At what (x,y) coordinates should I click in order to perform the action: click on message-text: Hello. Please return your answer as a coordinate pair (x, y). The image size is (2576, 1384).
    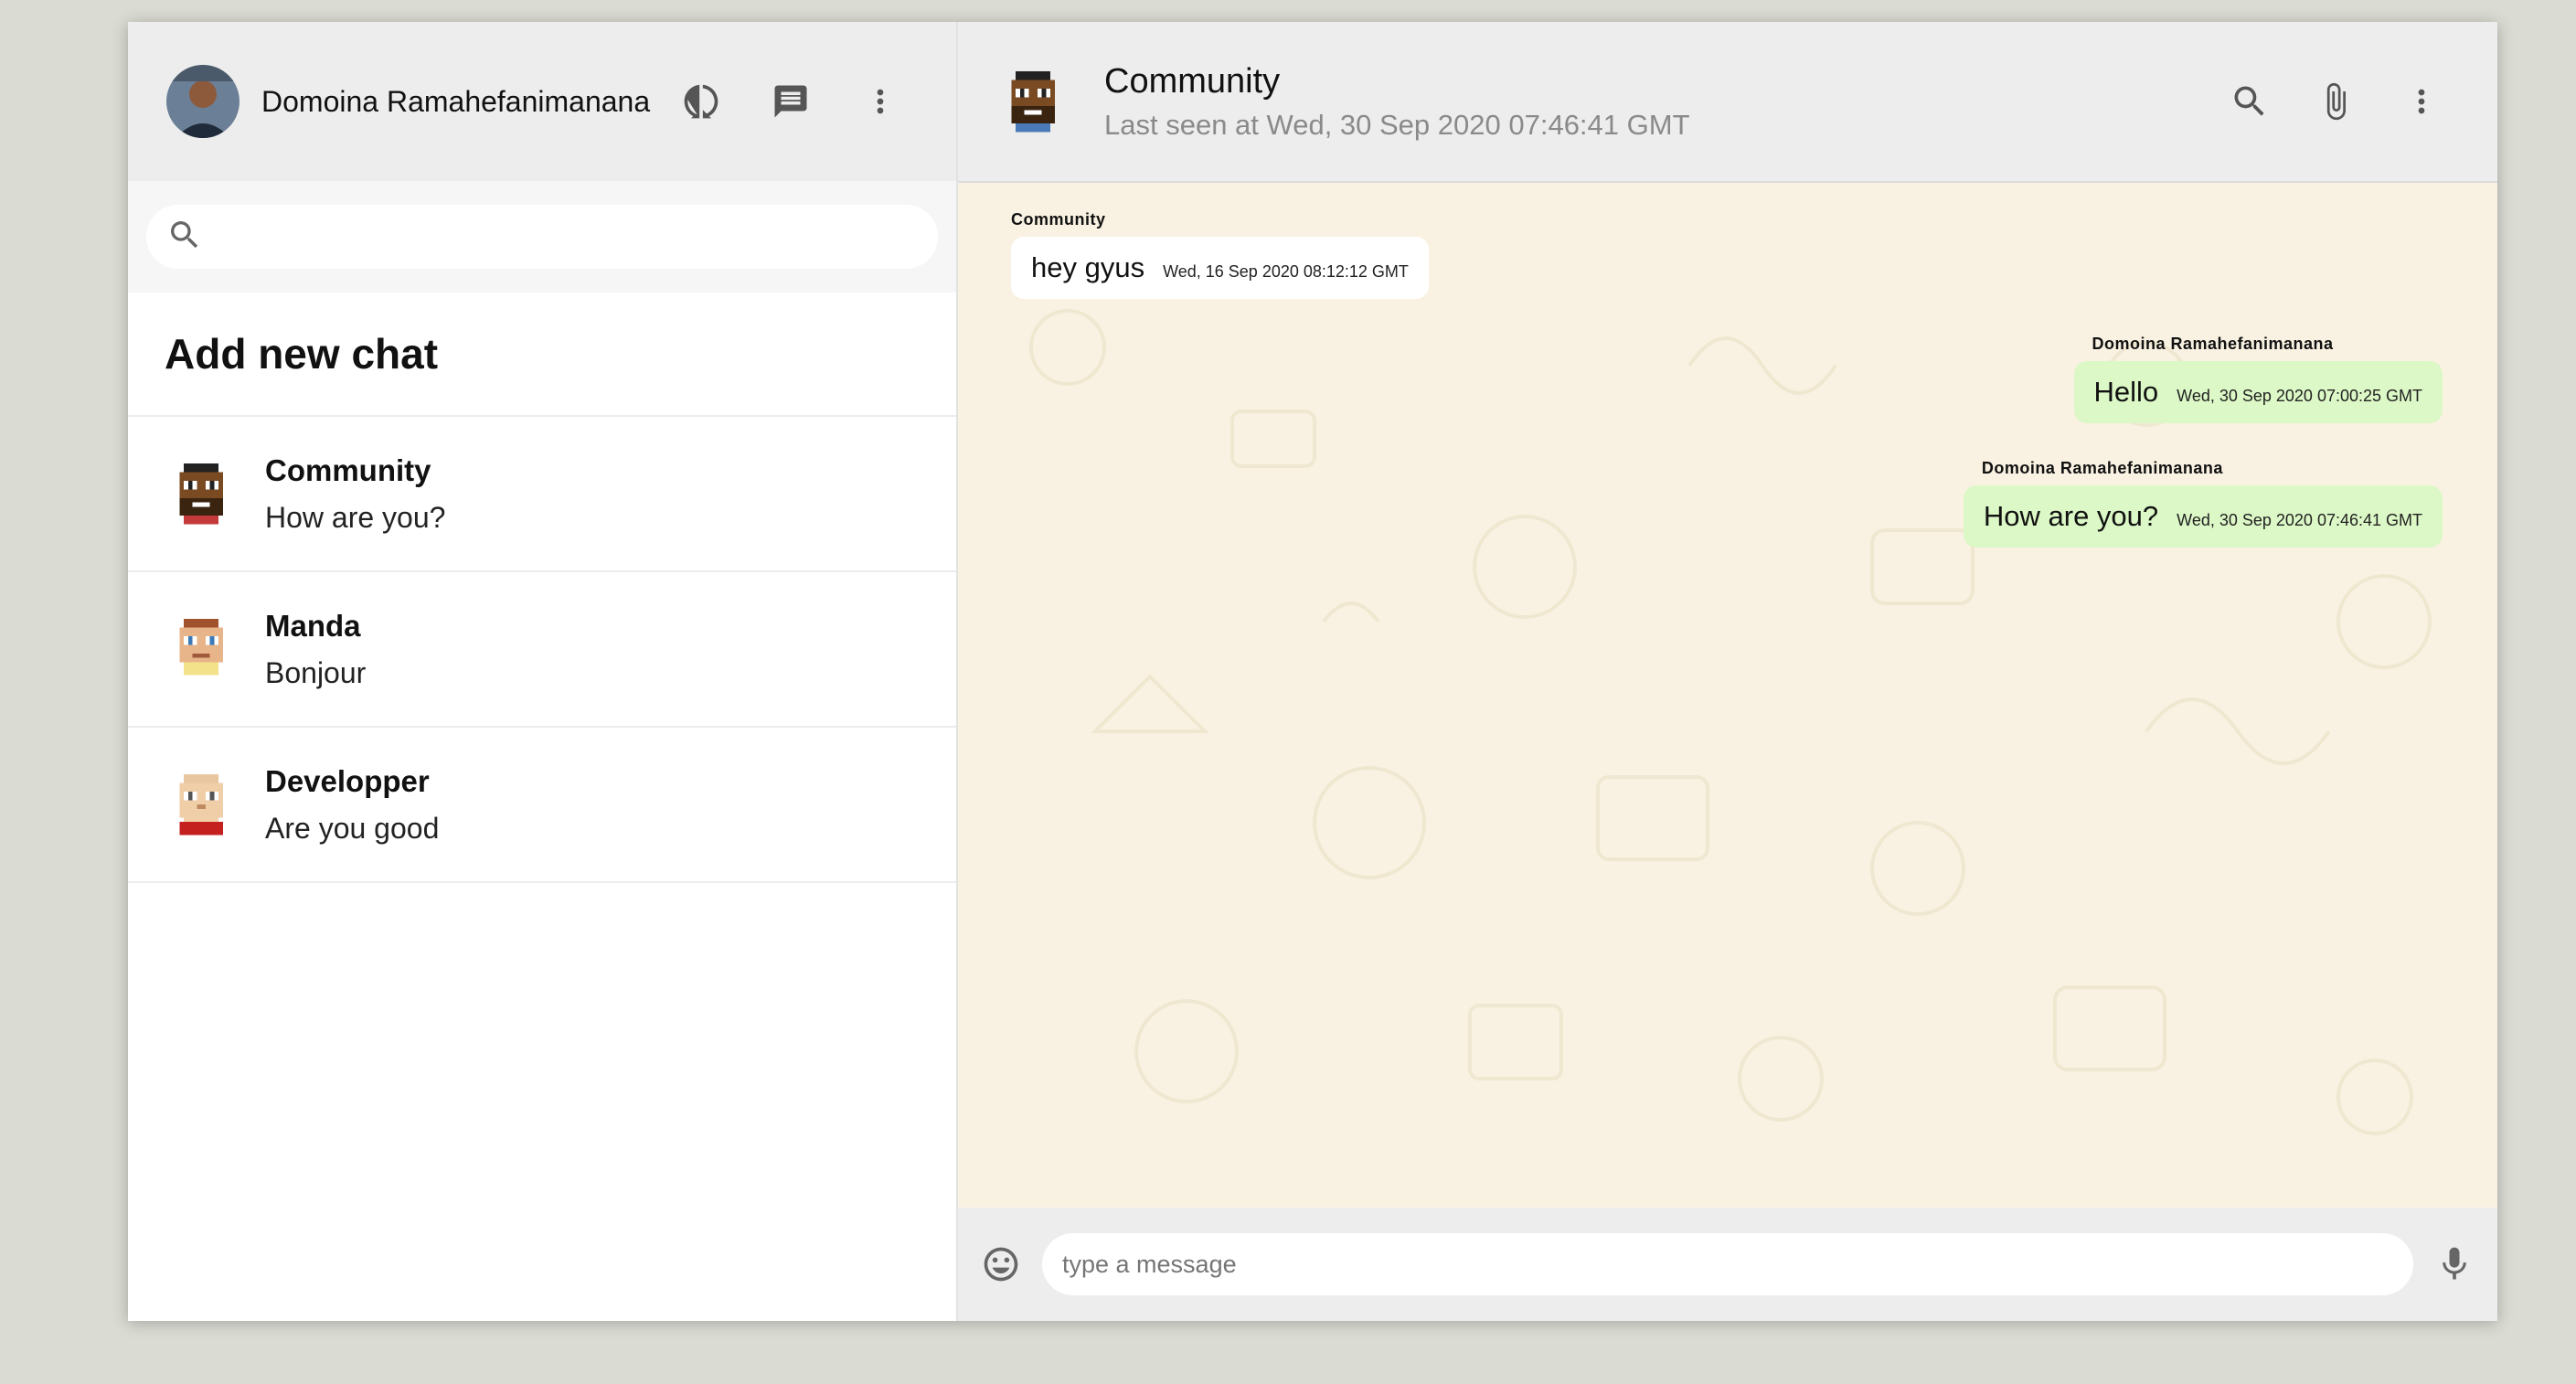
    Looking at the image, I should click on (2126, 392).